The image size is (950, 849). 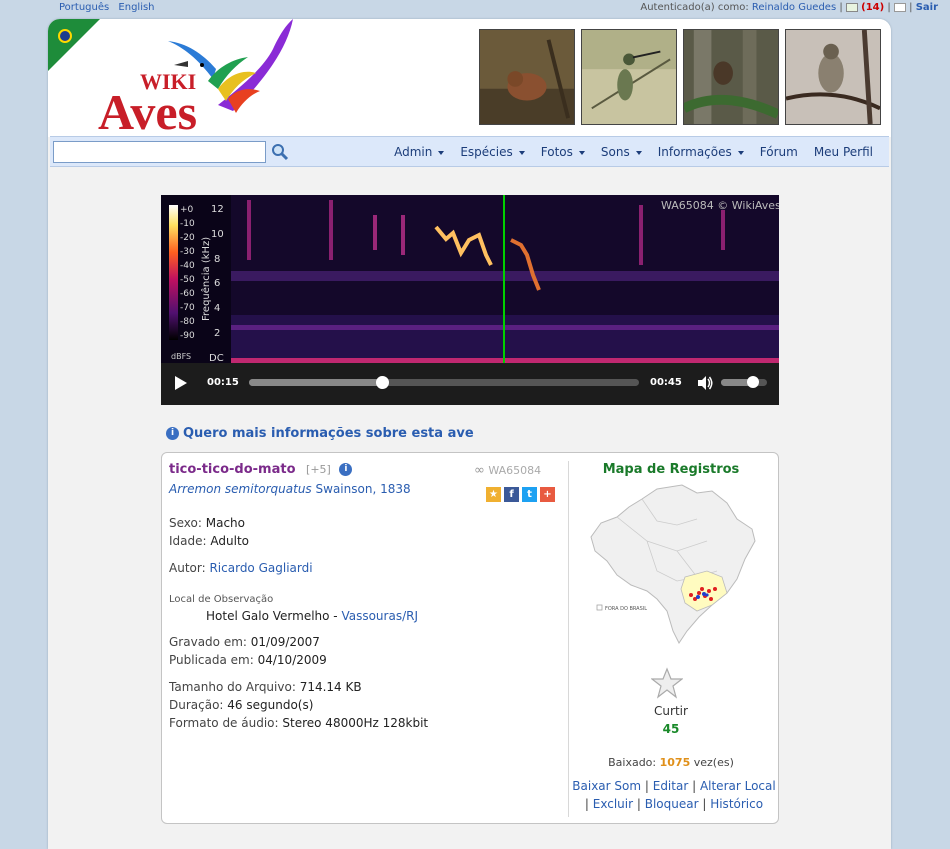 I want to click on db-tick: -90, so click(x=187, y=336).